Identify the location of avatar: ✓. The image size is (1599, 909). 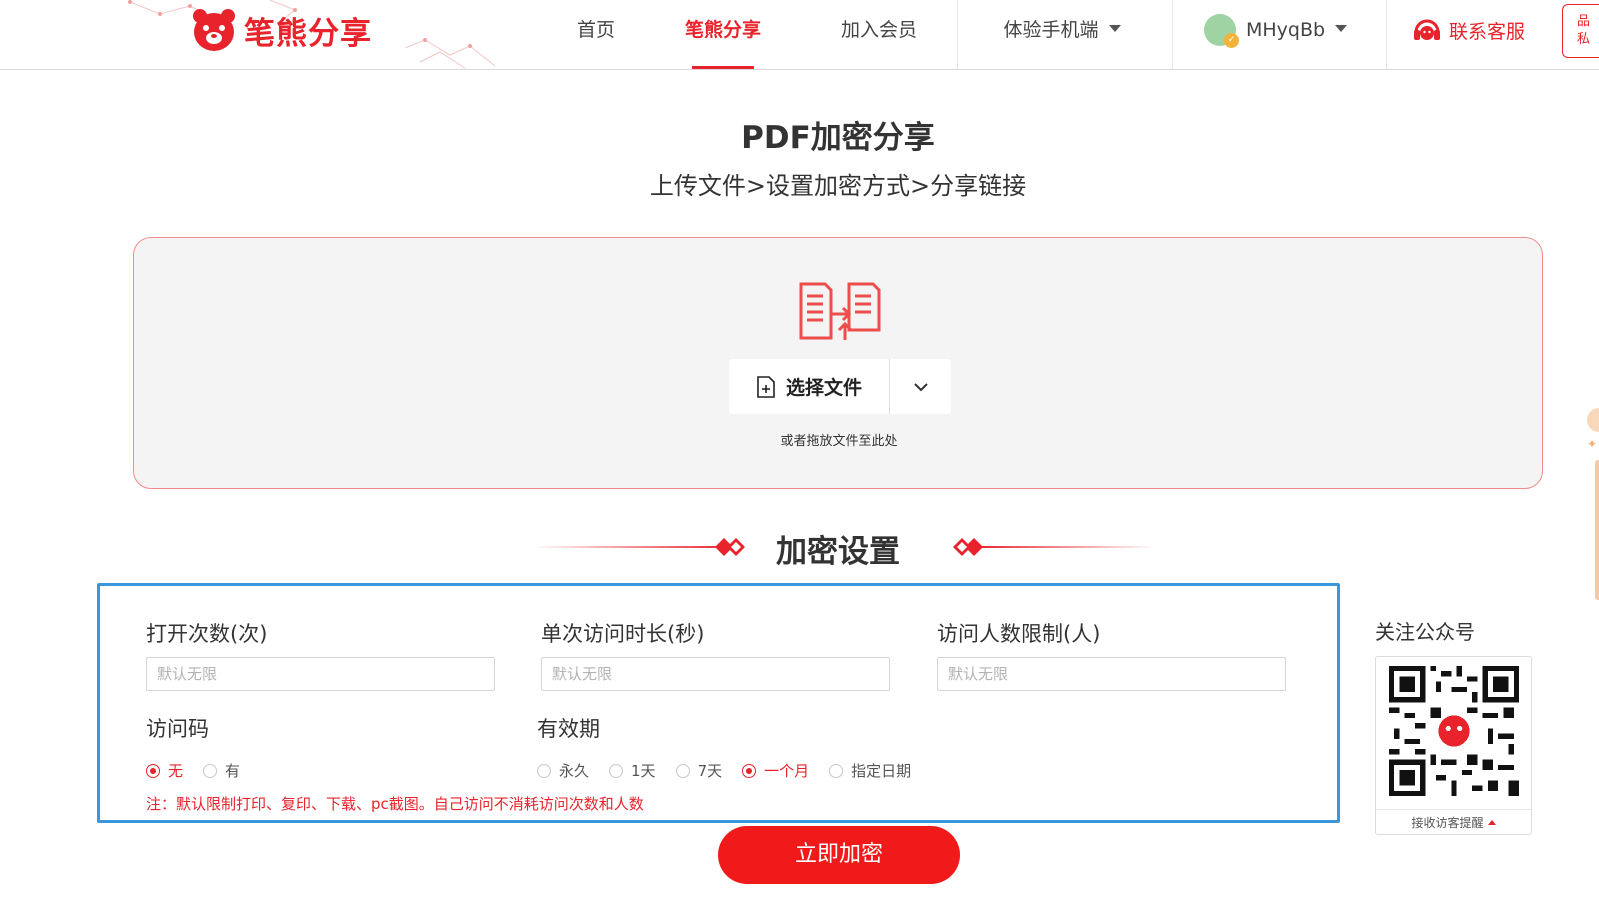
(1221, 31).